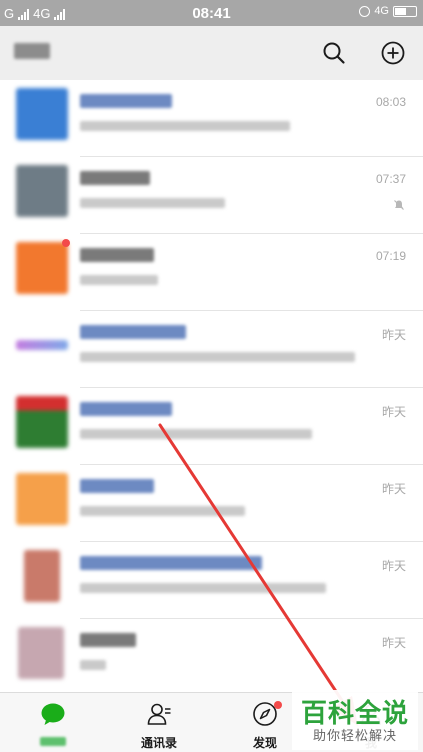 This screenshot has width=423, height=752. I want to click on tab-contacts: 通讯录, so click(159, 722).